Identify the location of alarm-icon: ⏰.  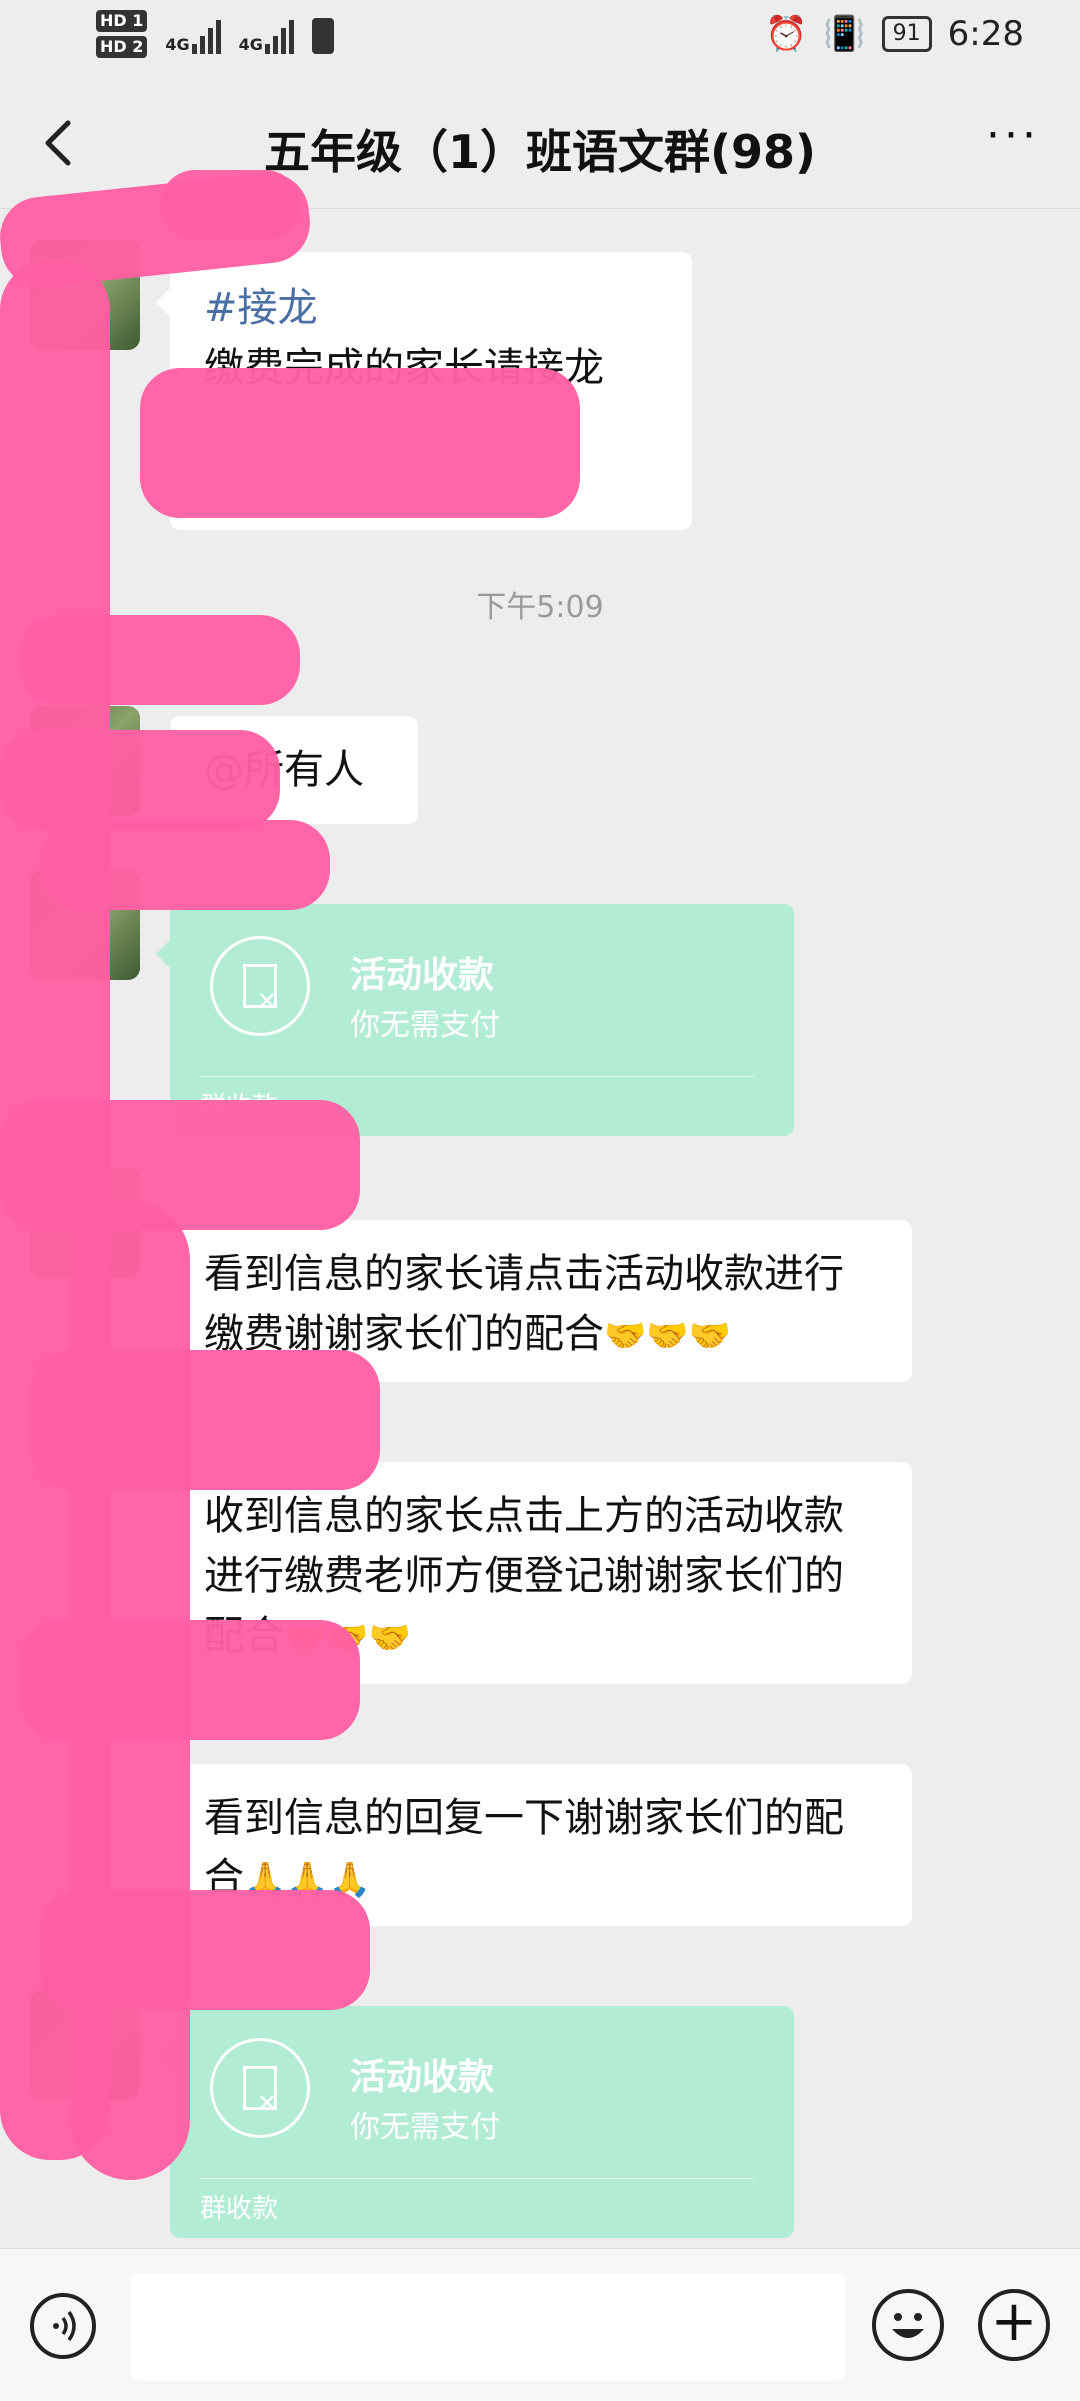
(786, 34).